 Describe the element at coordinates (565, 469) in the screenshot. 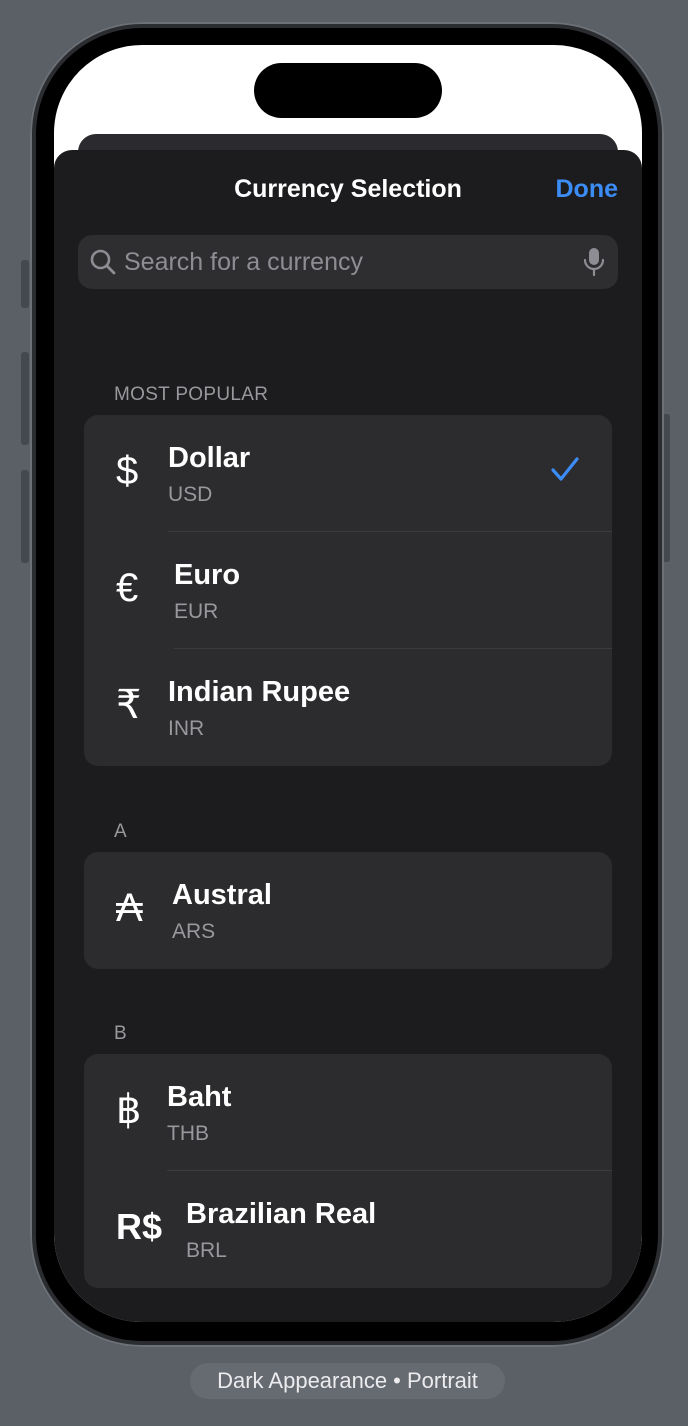

I see `checkmark-icon` at that location.